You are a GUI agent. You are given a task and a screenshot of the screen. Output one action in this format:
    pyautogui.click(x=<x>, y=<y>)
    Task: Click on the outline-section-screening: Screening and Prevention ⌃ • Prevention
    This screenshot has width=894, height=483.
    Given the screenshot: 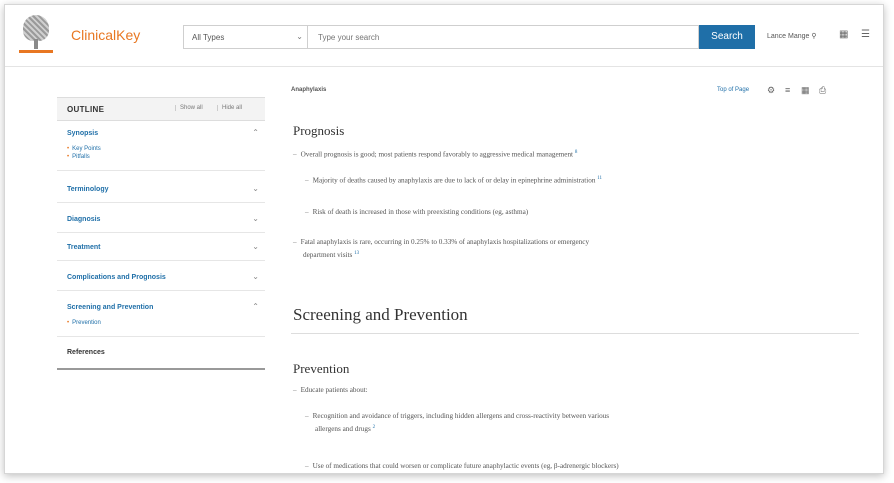 What is the action you would take?
    pyautogui.click(x=161, y=314)
    